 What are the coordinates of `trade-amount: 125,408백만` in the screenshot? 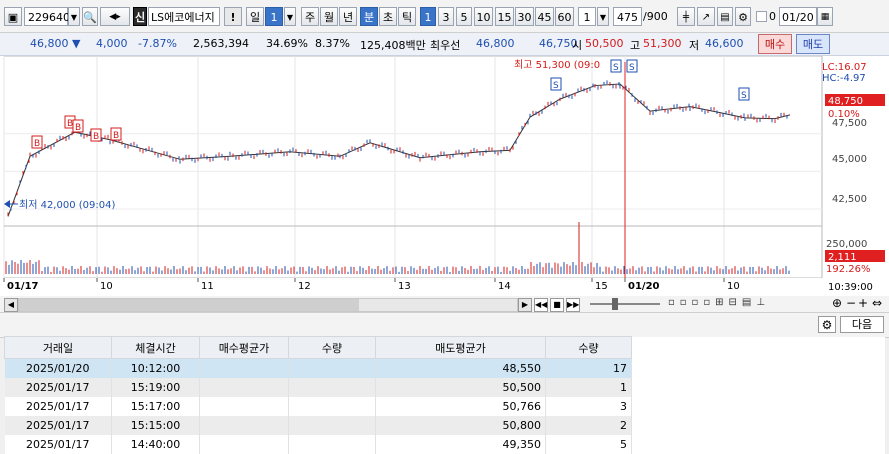 It's located at (393, 45).